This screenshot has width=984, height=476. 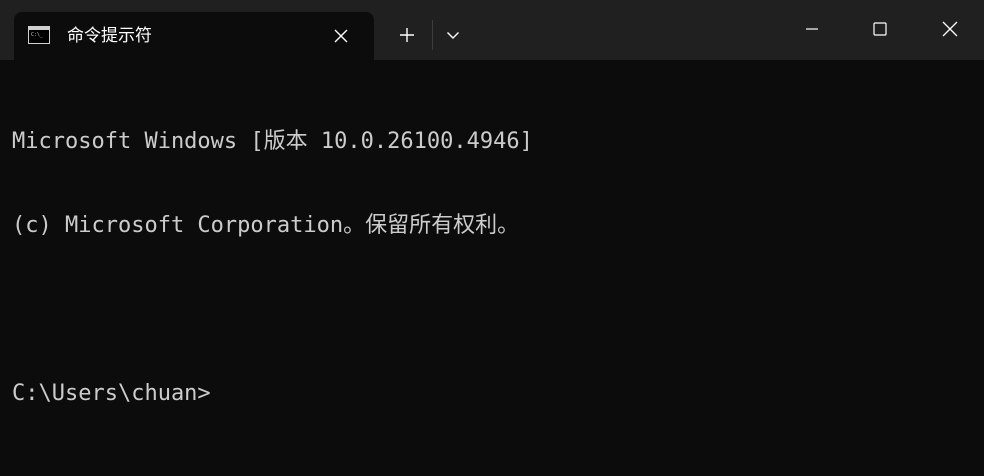 I want to click on svg-text: C:\_, so click(x=37, y=35).